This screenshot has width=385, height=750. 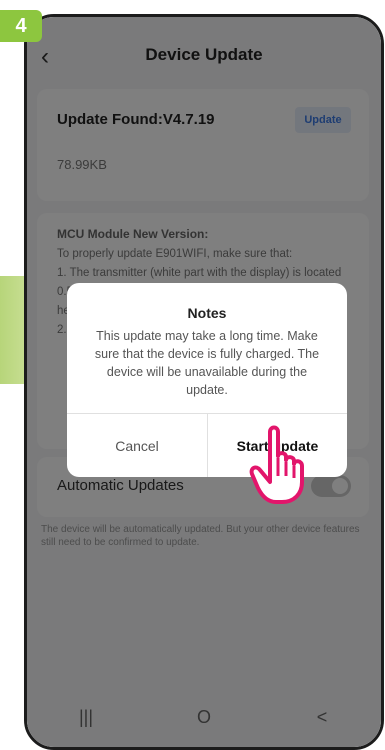 What do you see at coordinates (21, 26) in the screenshot?
I see `step-badge: 4` at bounding box center [21, 26].